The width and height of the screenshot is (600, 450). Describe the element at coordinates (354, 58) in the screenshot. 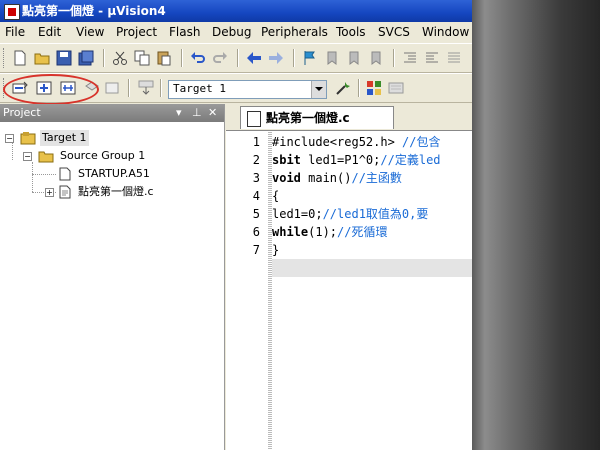

I see `next-bookmark-icon` at that location.